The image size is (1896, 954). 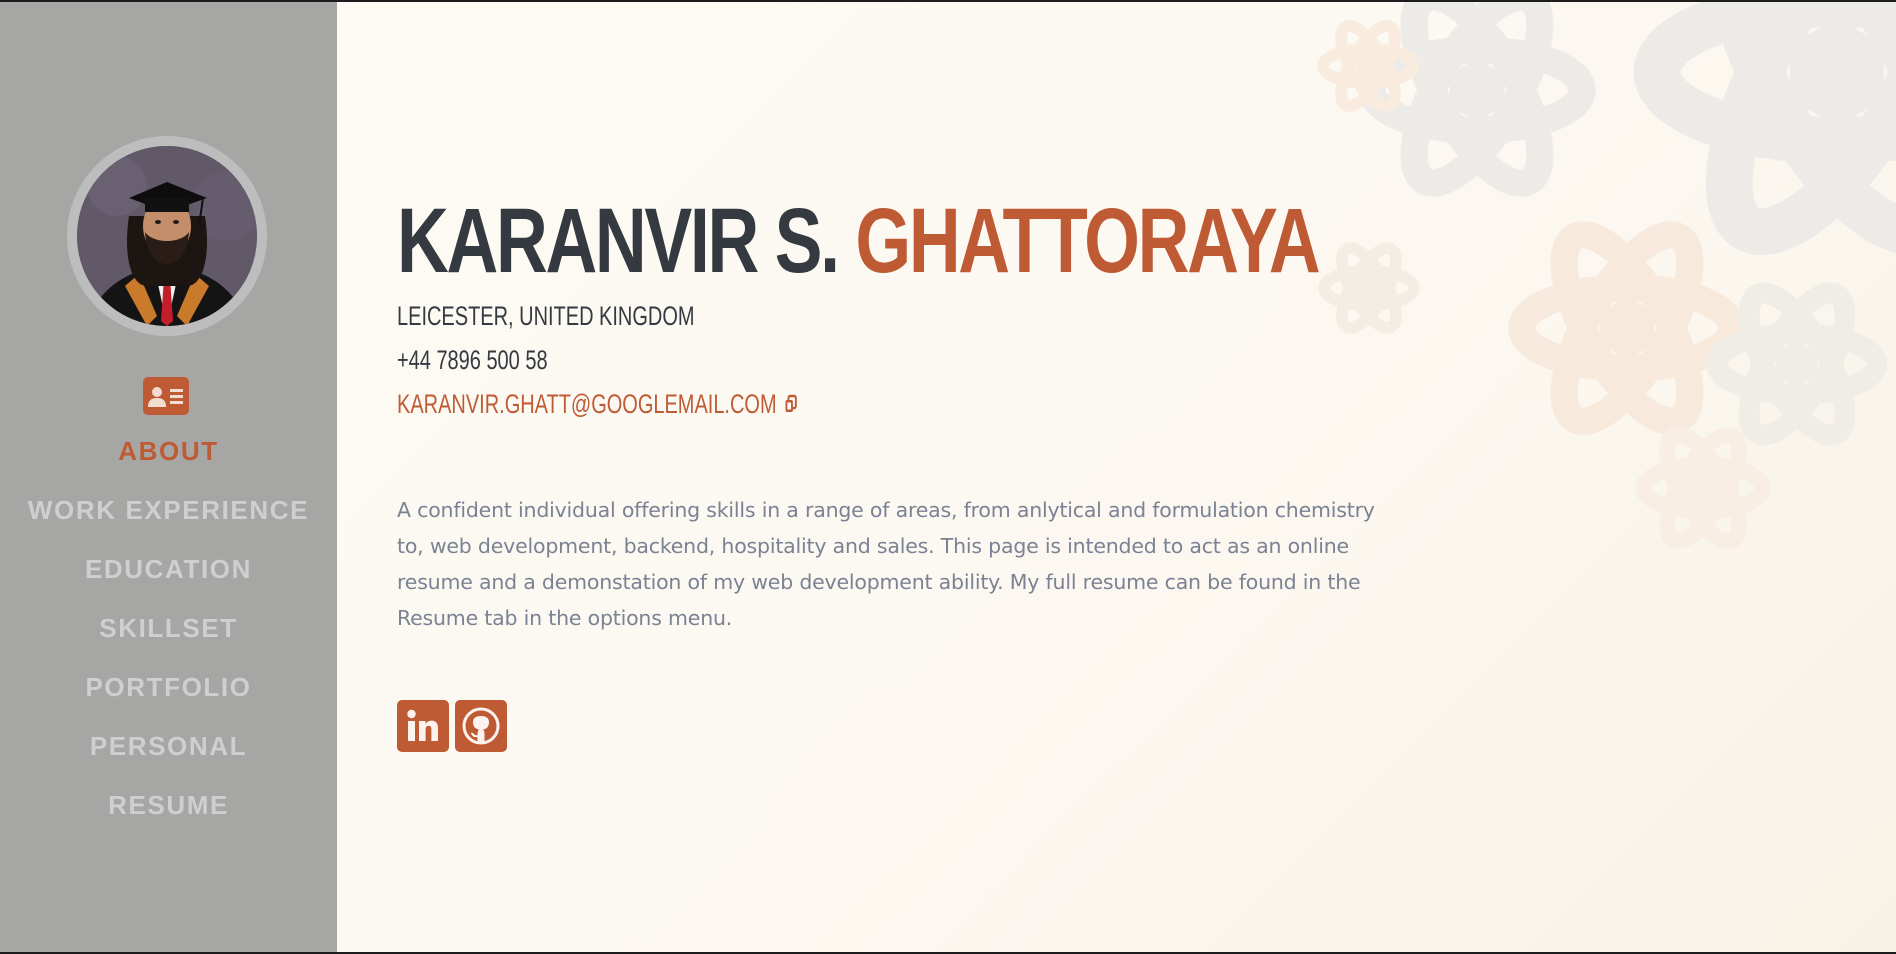 What do you see at coordinates (166, 396) in the screenshot?
I see `id-card-icon` at bounding box center [166, 396].